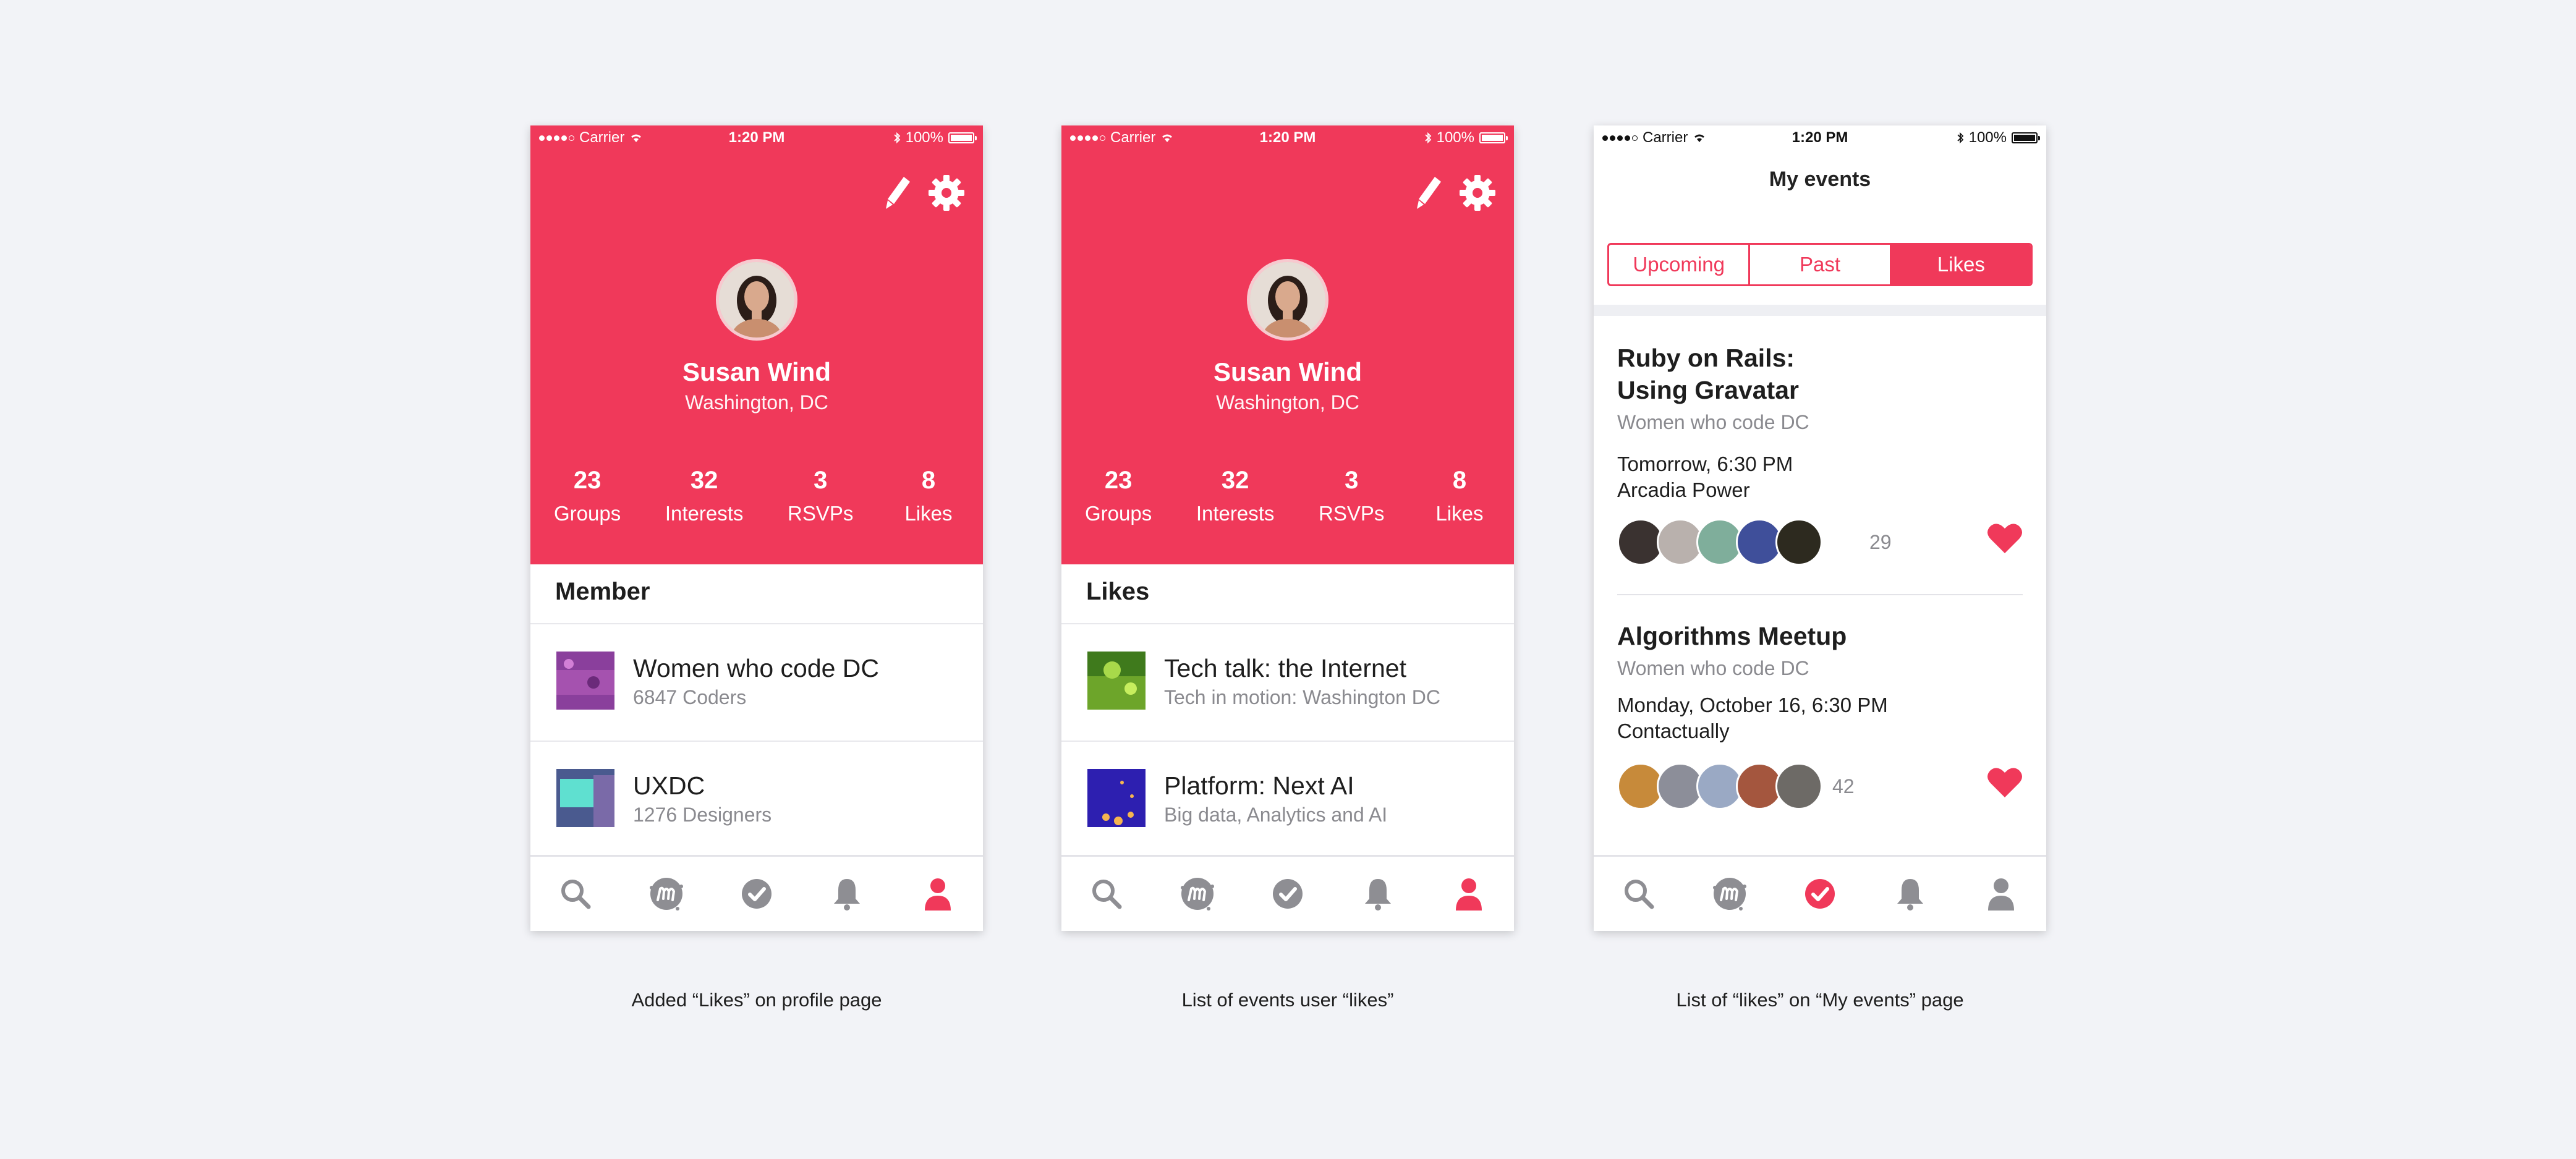 The width and height of the screenshot is (2576, 1159). Describe the element at coordinates (756, 683) in the screenshot. I see `list-item: Women who code DC 6847 Coders` at that location.